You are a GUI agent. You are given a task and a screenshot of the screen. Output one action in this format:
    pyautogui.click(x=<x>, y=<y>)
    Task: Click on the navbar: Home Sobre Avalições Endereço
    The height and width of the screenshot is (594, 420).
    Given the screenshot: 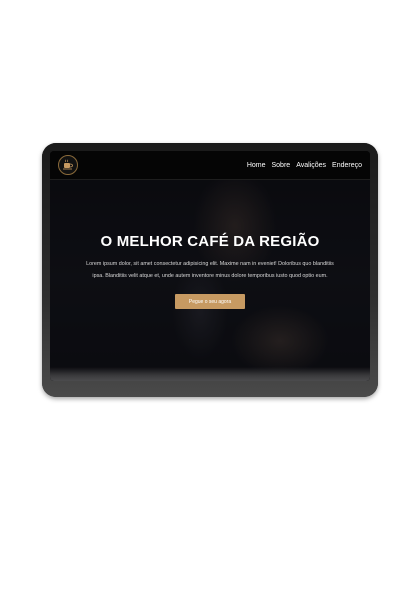 What is the action you would take?
    pyautogui.click(x=210, y=165)
    